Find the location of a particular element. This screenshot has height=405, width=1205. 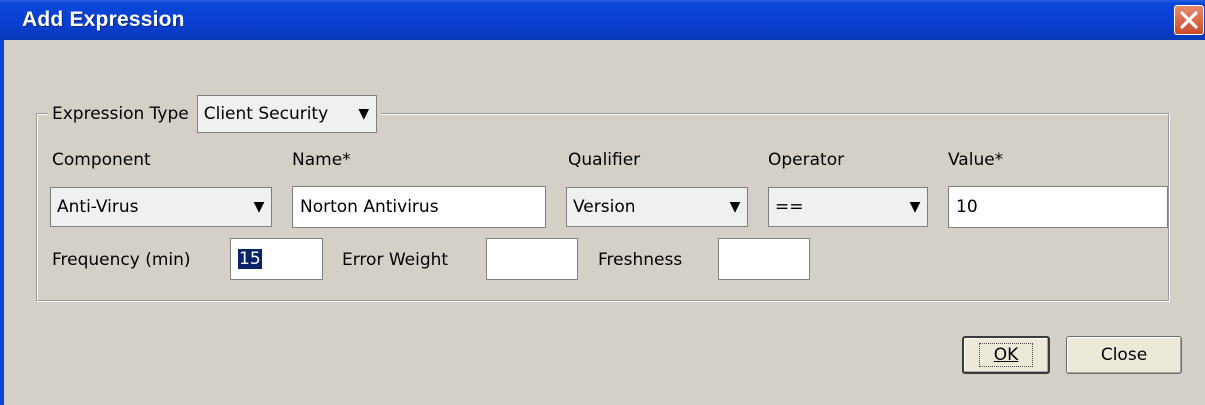

qualifier-label: Qualifier is located at coordinates (604, 160).